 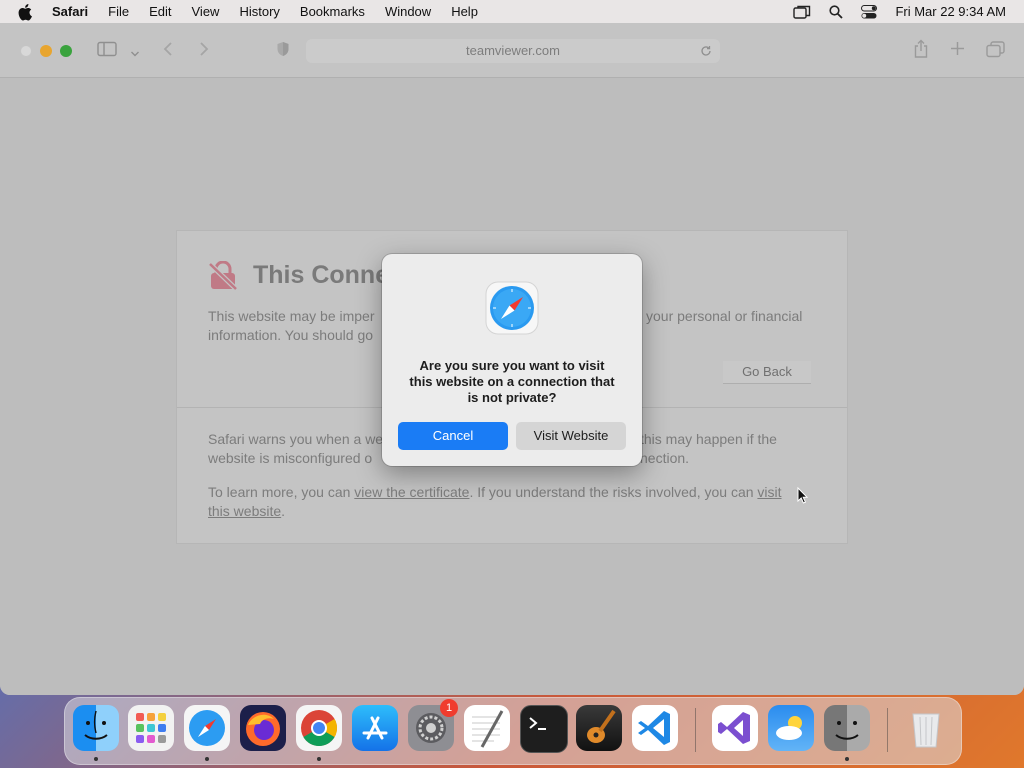 I want to click on menu-bookmarks: Bookmarks, so click(x=332, y=11).